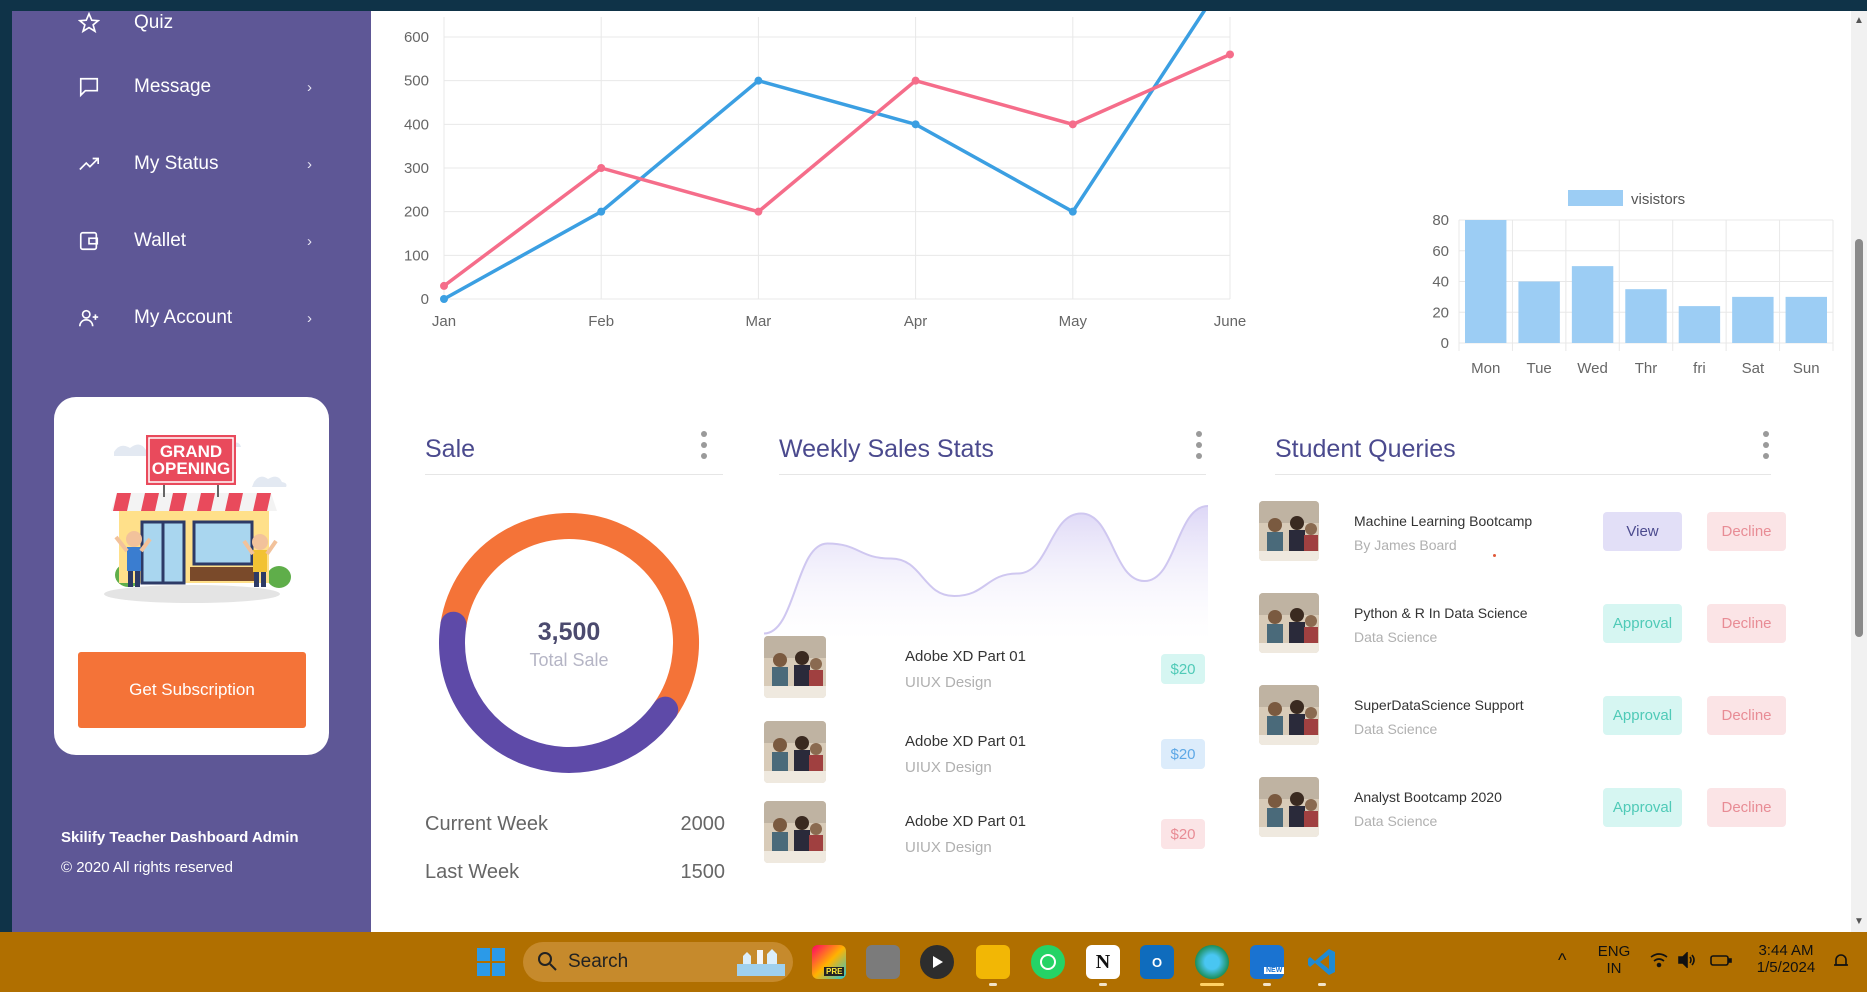  Describe the element at coordinates (1322, 962) in the screenshot. I see `vscode-icon` at that location.